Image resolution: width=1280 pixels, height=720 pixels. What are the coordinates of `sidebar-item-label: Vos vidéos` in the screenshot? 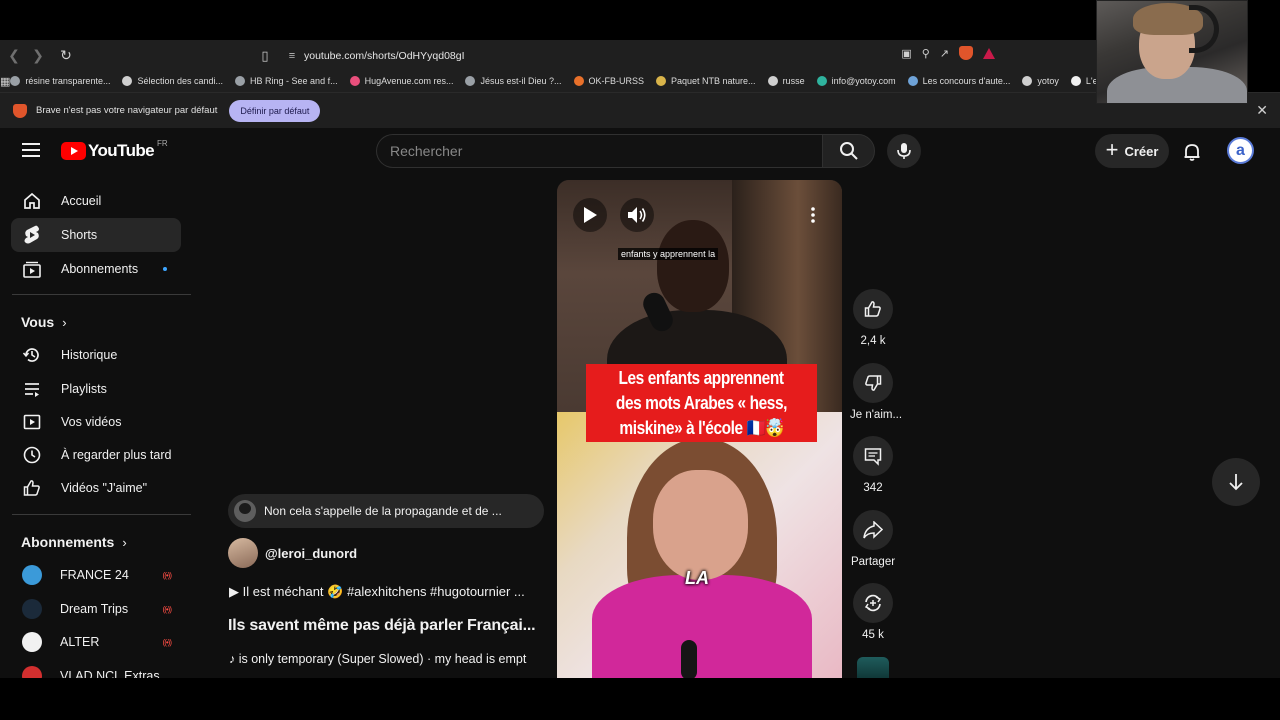 It's located at (91, 422).